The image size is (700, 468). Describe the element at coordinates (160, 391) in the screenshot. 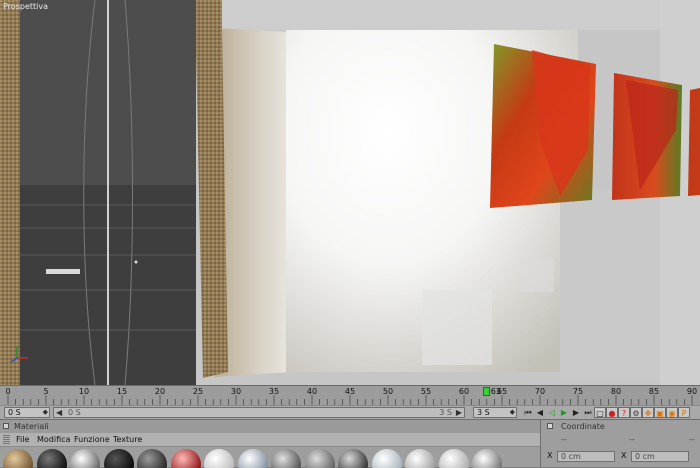

I see `ruler-tick-label: 20` at that location.